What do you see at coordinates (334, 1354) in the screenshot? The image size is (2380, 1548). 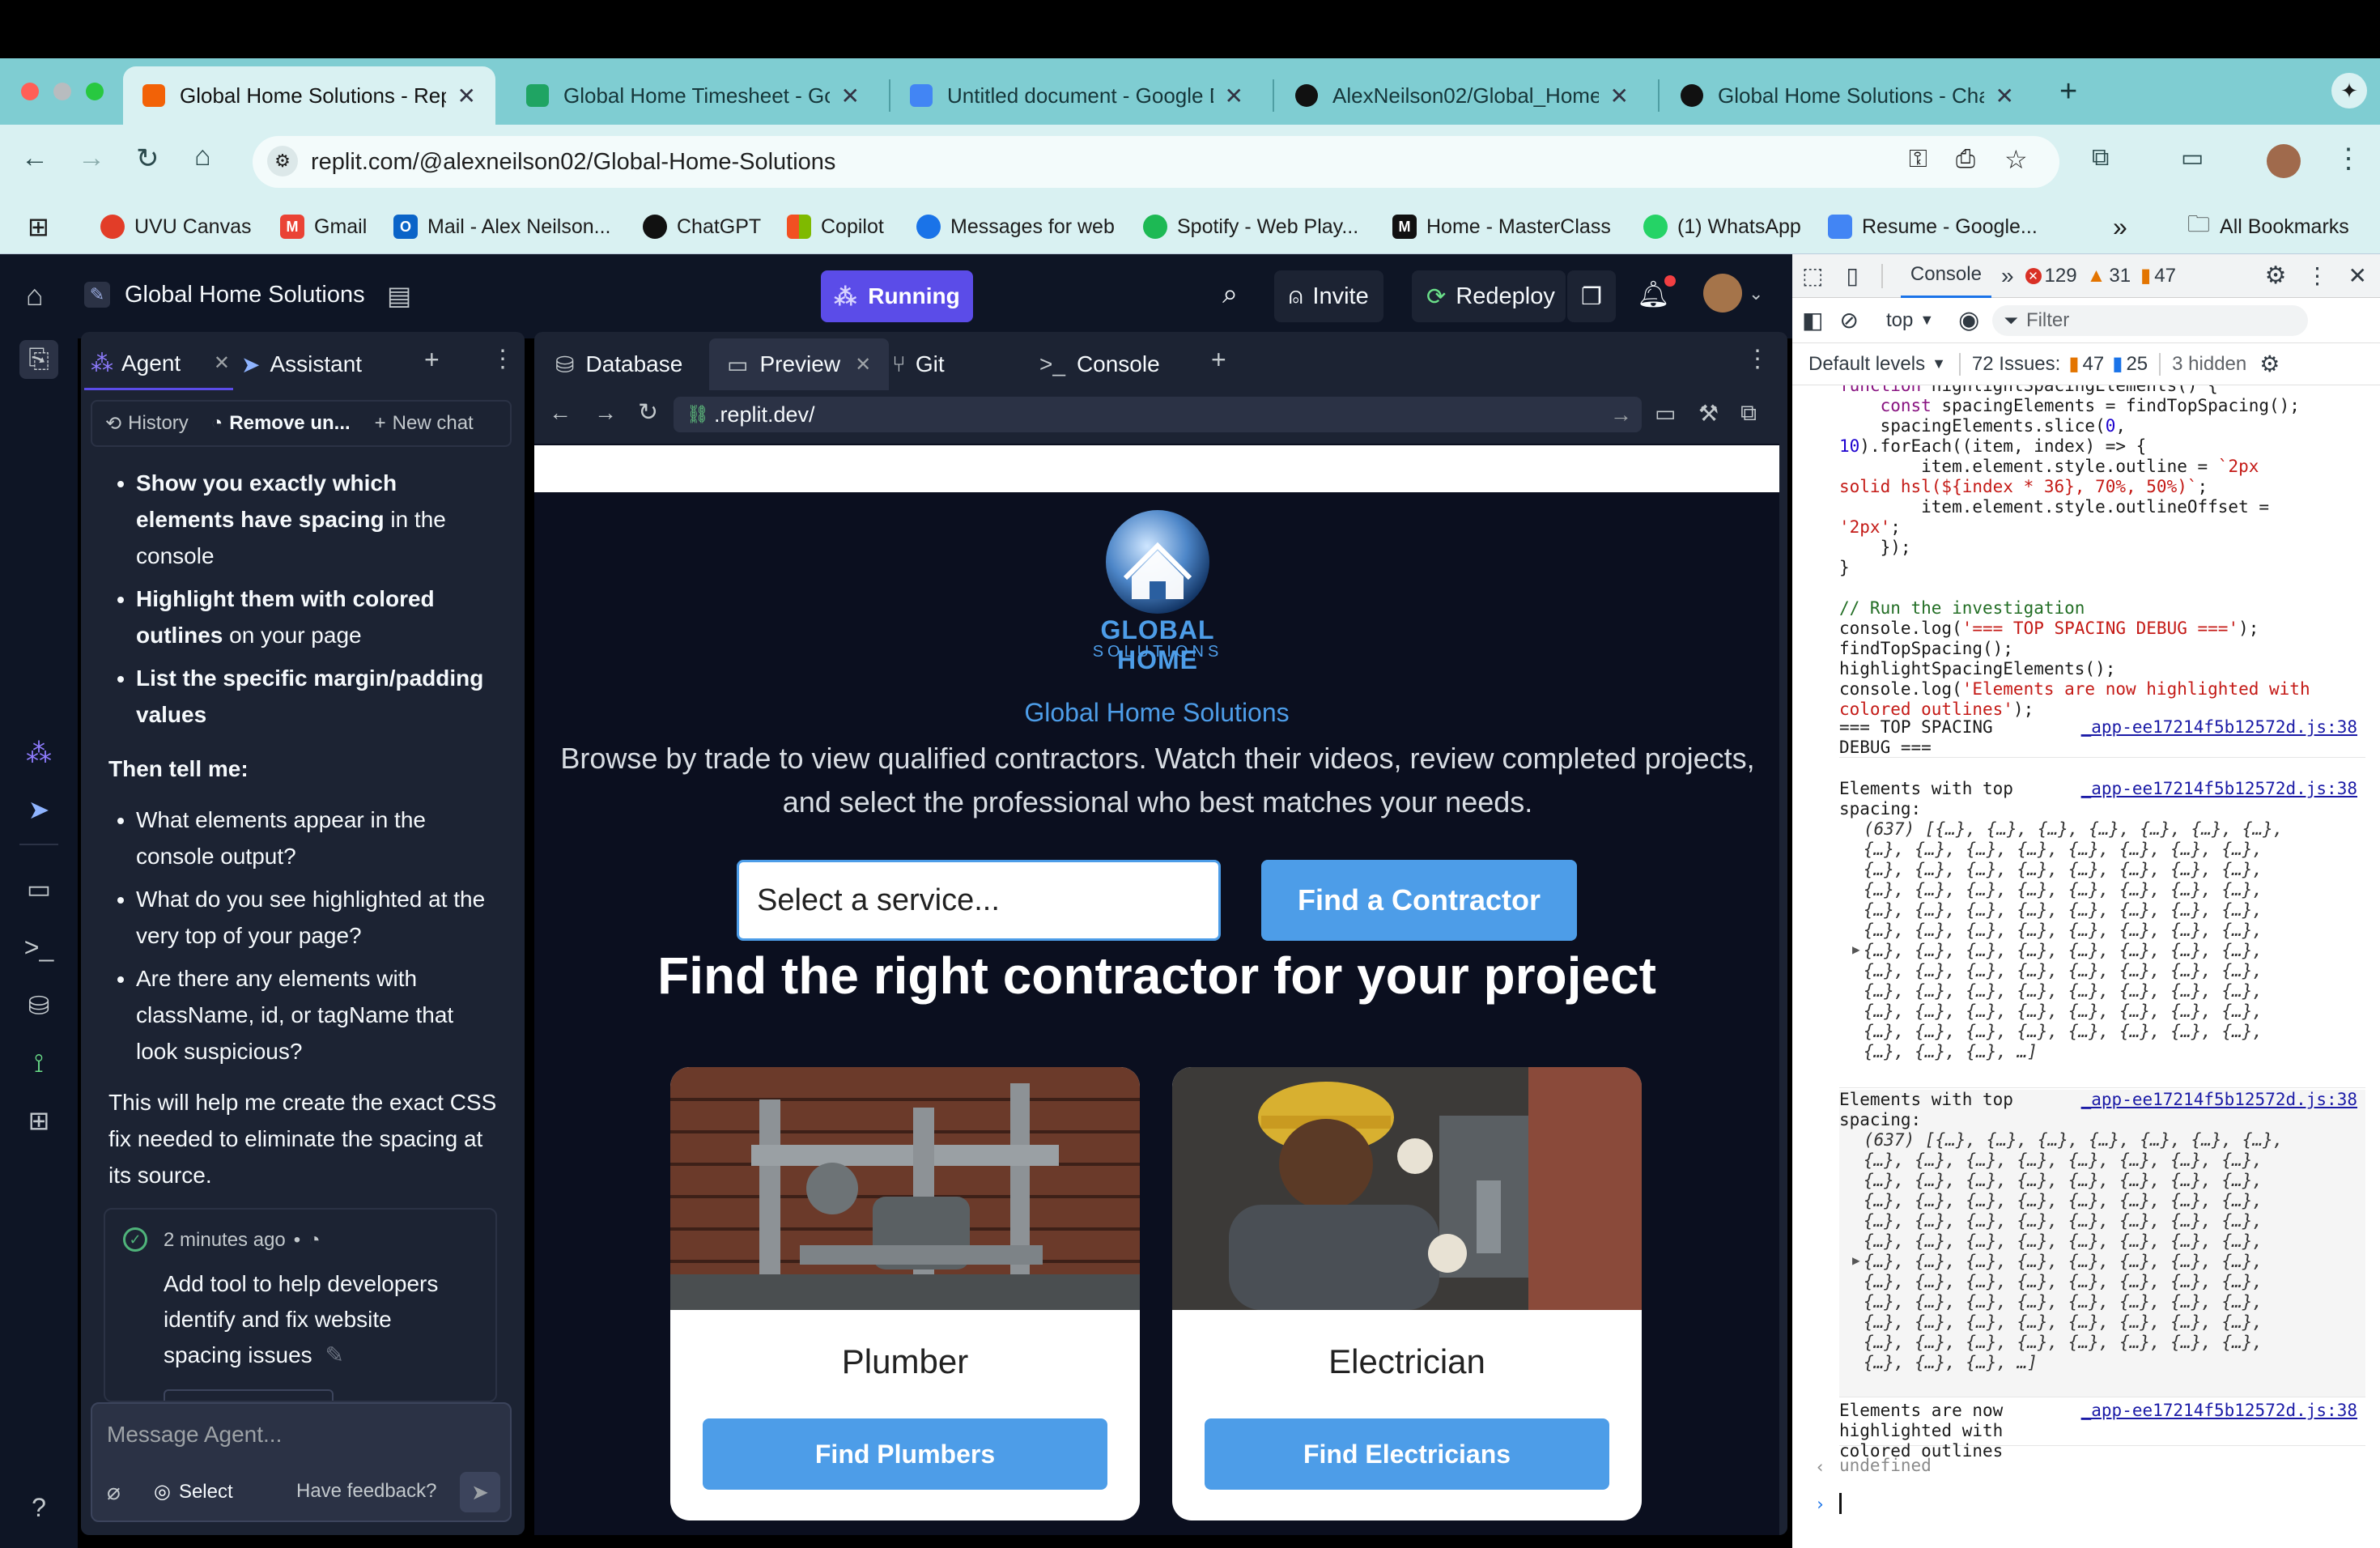 I see `edit-pencil-icon: ✎` at bounding box center [334, 1354].